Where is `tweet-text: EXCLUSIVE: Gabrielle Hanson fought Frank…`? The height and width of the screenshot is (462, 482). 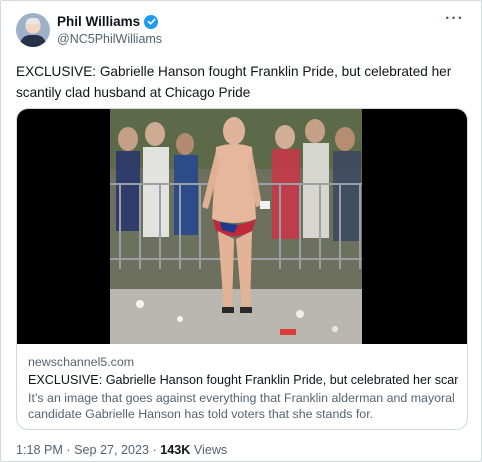 tweet-text: EXCLUSIVE: Gabrielle Hanson fought Frank… is located at coordinates (234, 82).